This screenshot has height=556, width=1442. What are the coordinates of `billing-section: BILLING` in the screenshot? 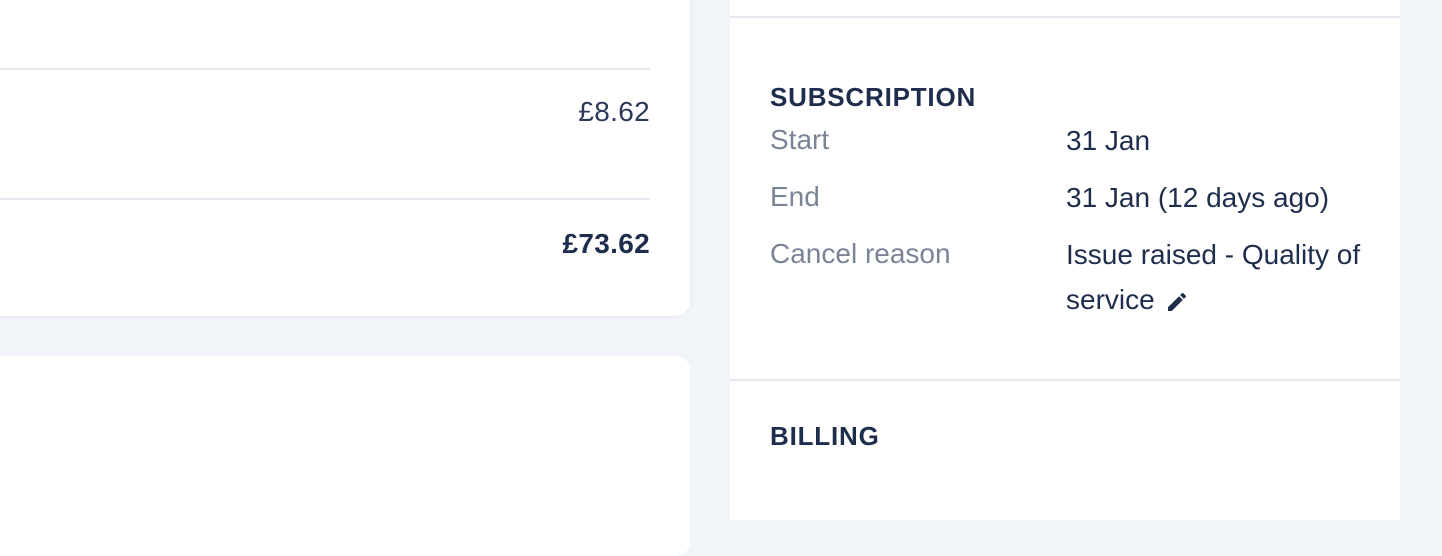 It's located at (1065, 455).